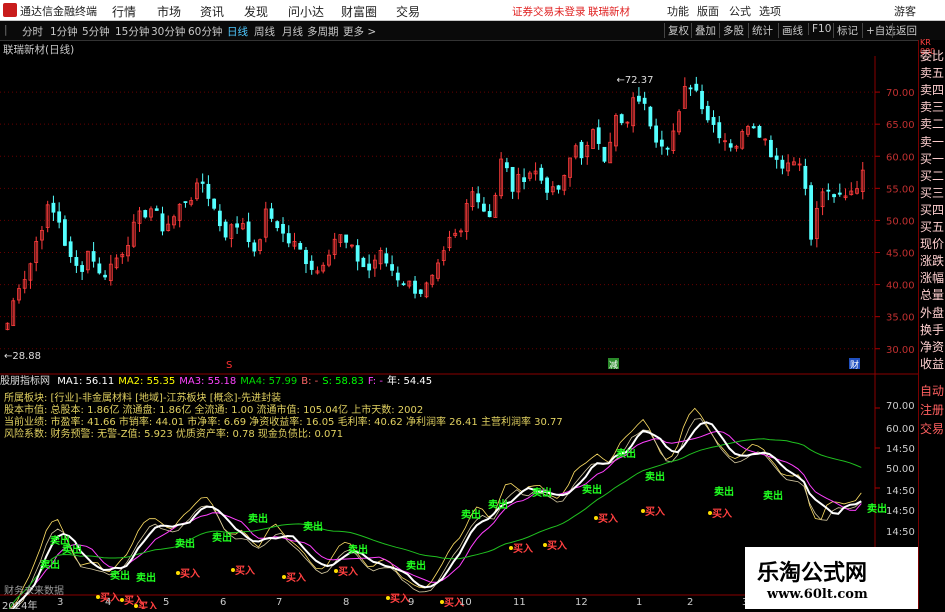 This screenshot has height=612, width=945. I want to click on side-label: 净资, so click(932, 347).